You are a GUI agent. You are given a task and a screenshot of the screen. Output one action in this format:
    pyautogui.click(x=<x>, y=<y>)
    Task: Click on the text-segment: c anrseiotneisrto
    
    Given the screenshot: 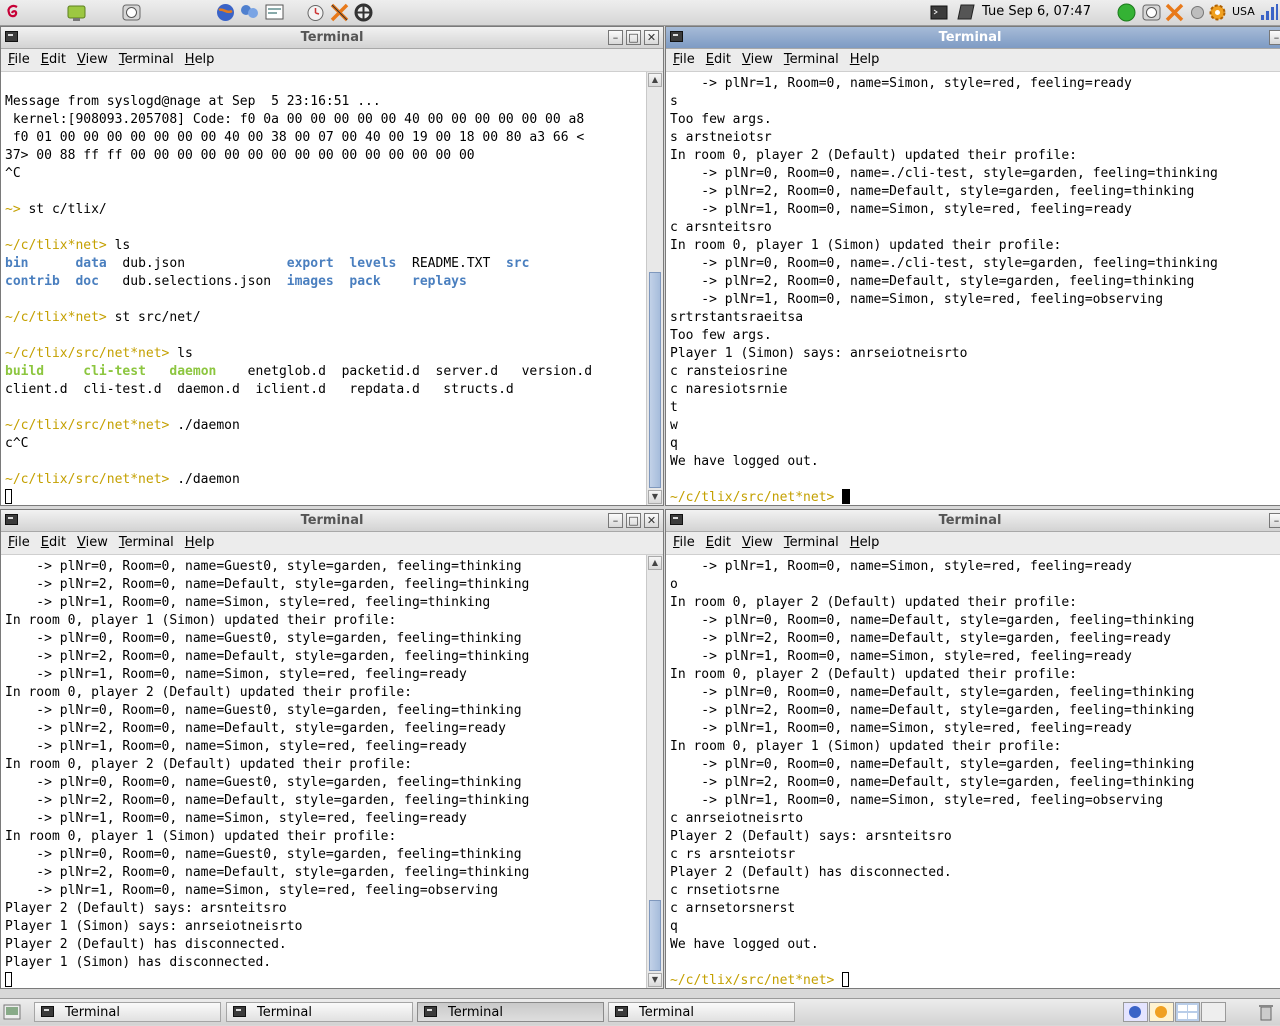 What is the action you would take?
    pyautogui.click(x=737, y=818)
    